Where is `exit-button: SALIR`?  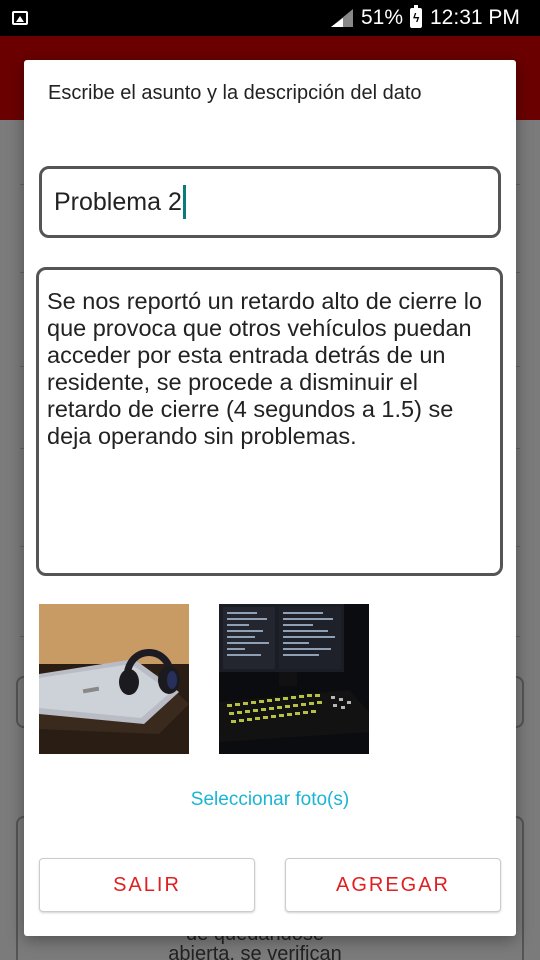
exit-button: SALIR is located at coordinates (147, 885).